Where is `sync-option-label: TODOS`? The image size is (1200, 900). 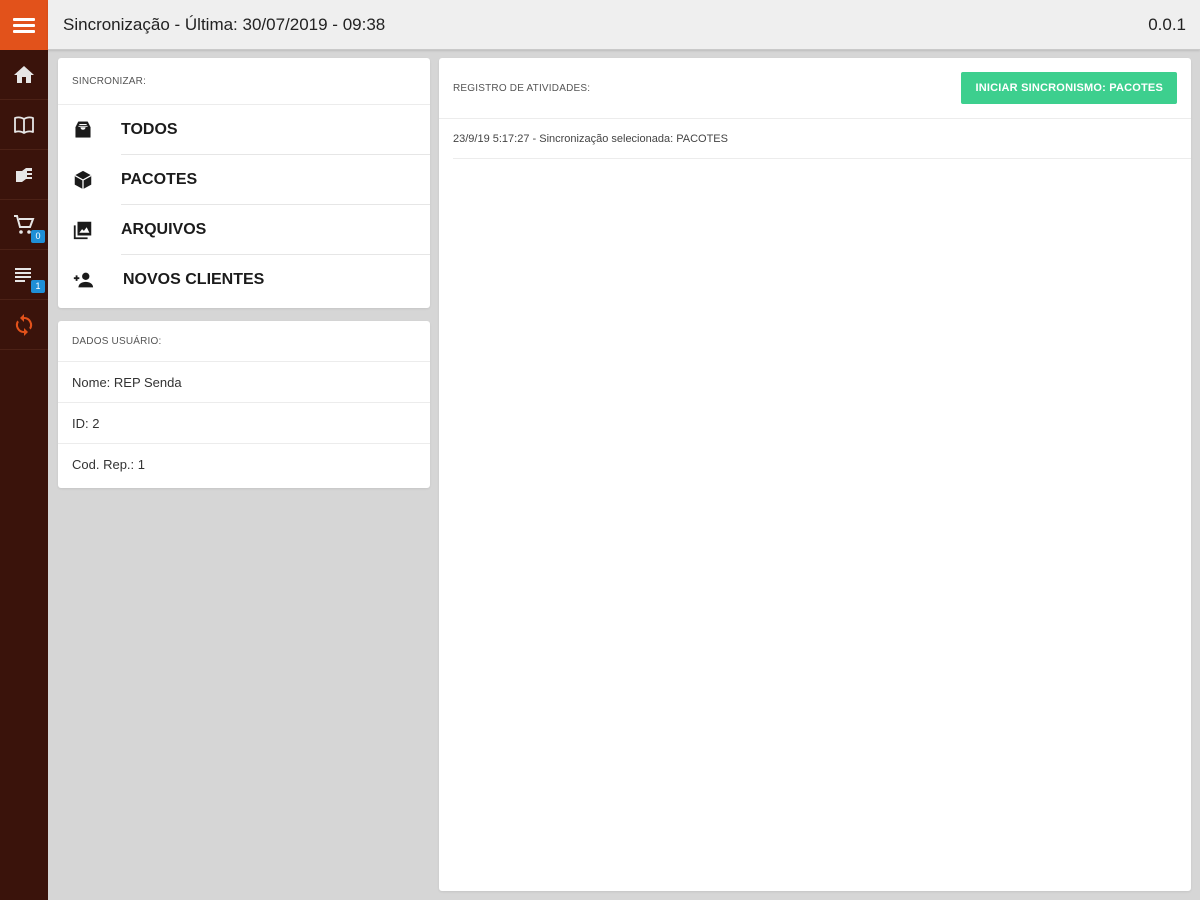
sync-option-label: TODOS is located at coordinates (149, 129).